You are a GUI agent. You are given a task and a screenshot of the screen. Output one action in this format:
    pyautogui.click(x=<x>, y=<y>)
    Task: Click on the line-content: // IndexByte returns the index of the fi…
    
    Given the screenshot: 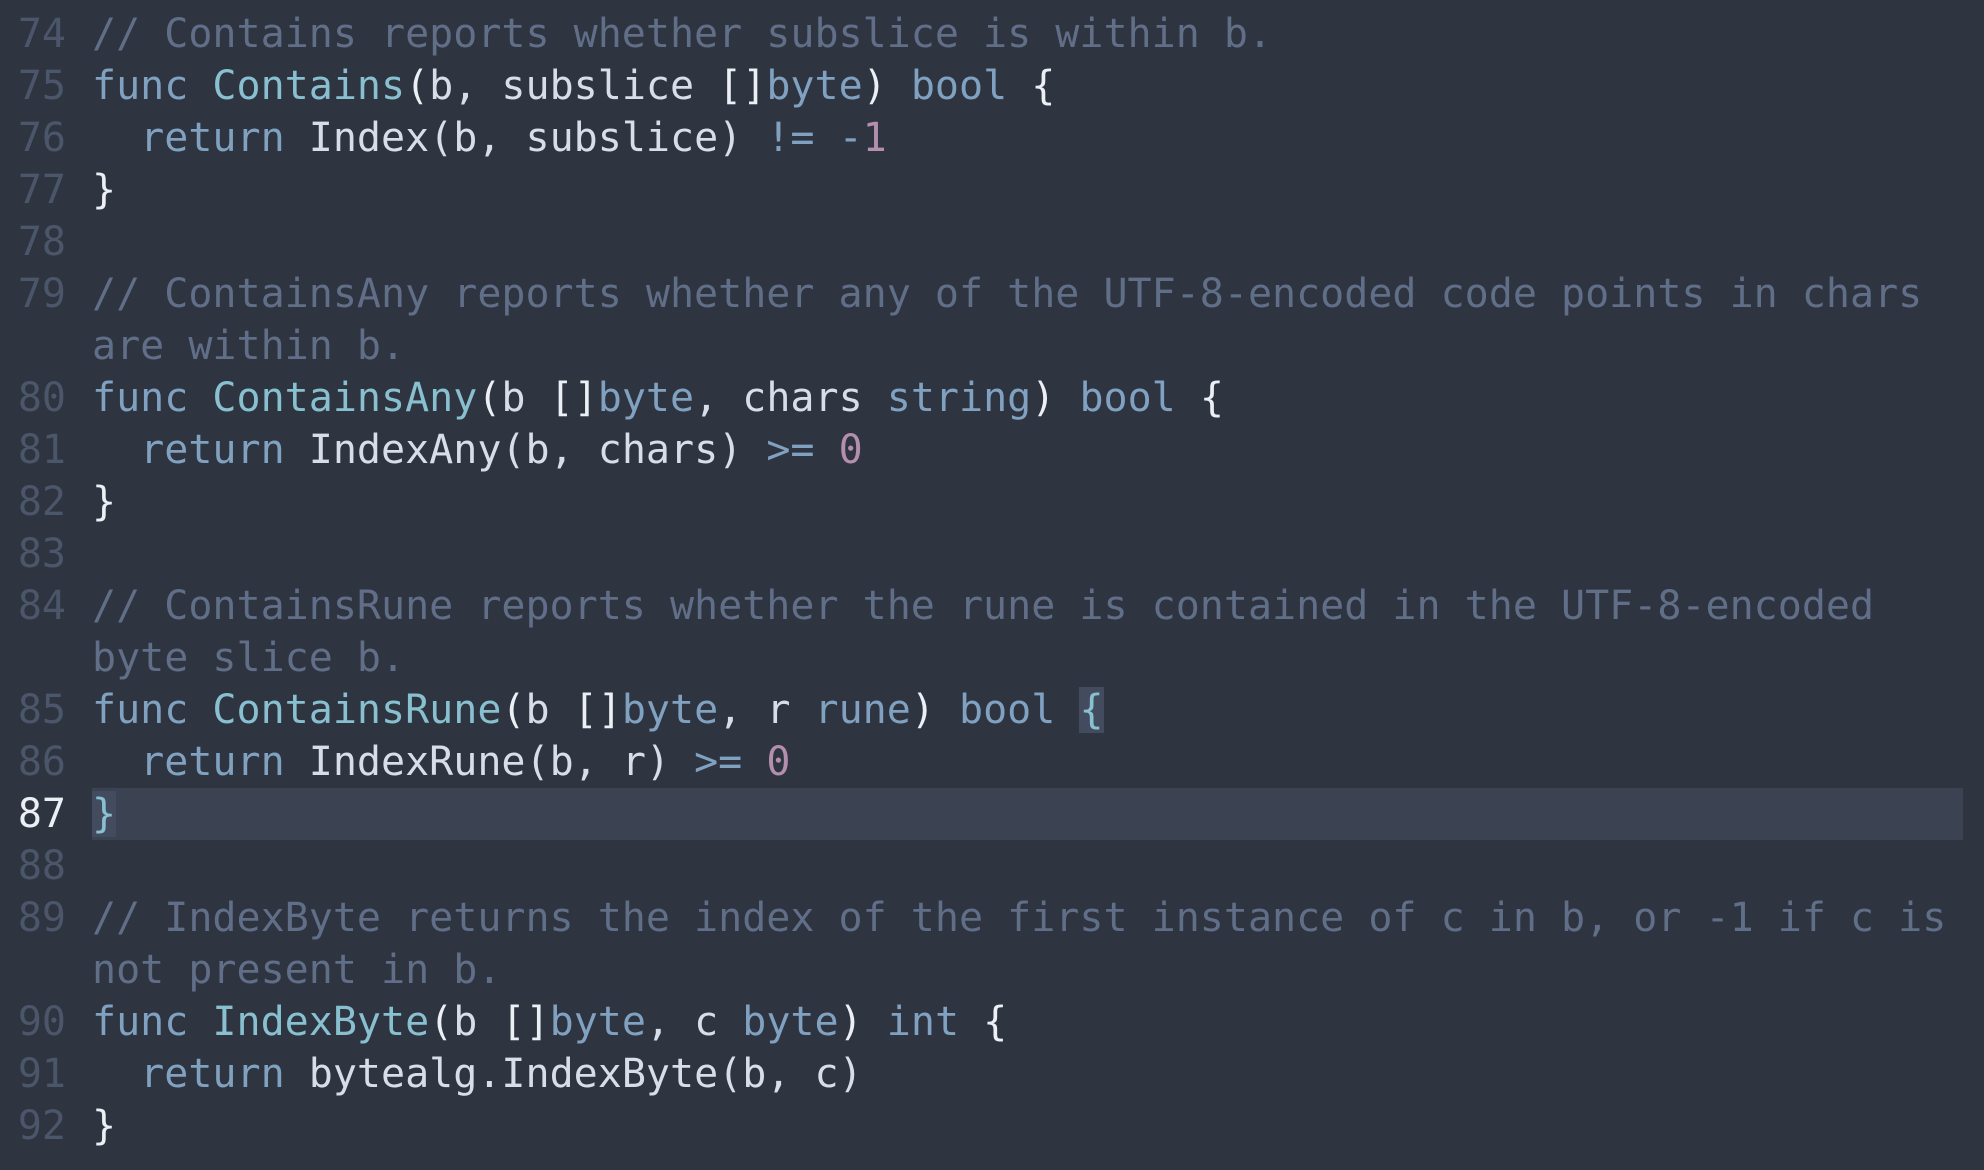 What is the action you would take?
    pyautogui.click(x=1027, y=944)
    